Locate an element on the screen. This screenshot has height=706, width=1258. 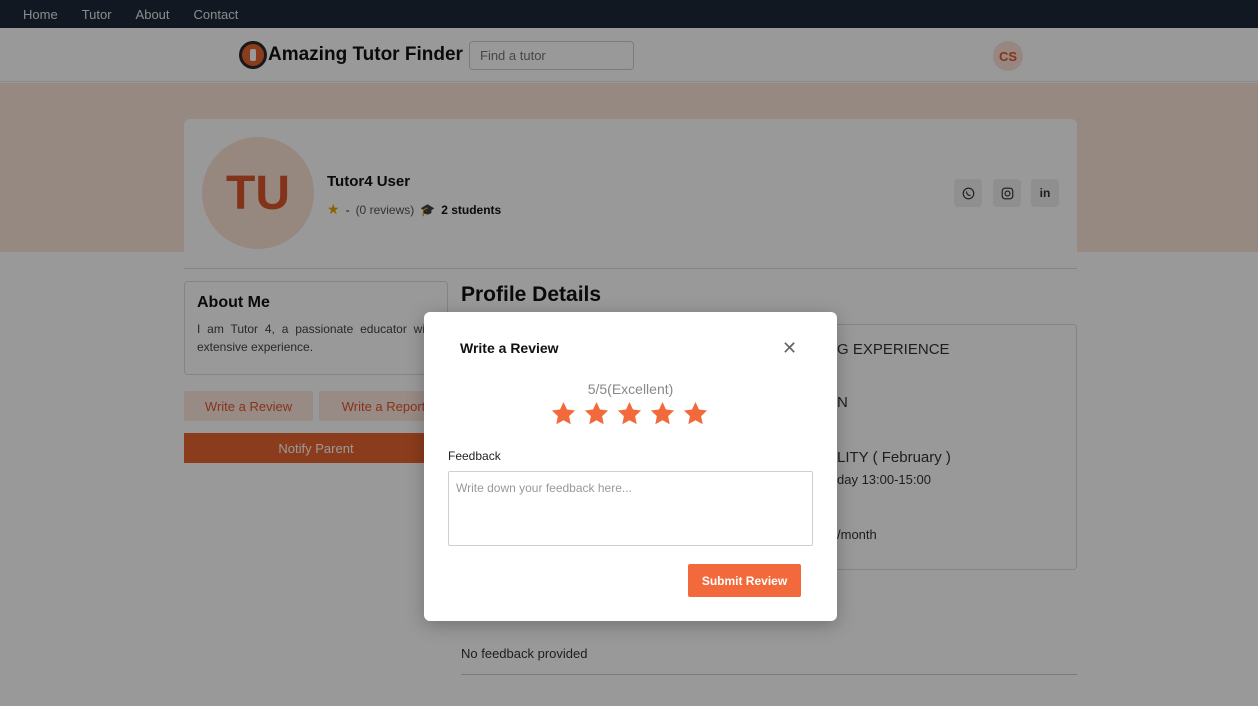
feedback-textarea is located at coordinates (630, 508).